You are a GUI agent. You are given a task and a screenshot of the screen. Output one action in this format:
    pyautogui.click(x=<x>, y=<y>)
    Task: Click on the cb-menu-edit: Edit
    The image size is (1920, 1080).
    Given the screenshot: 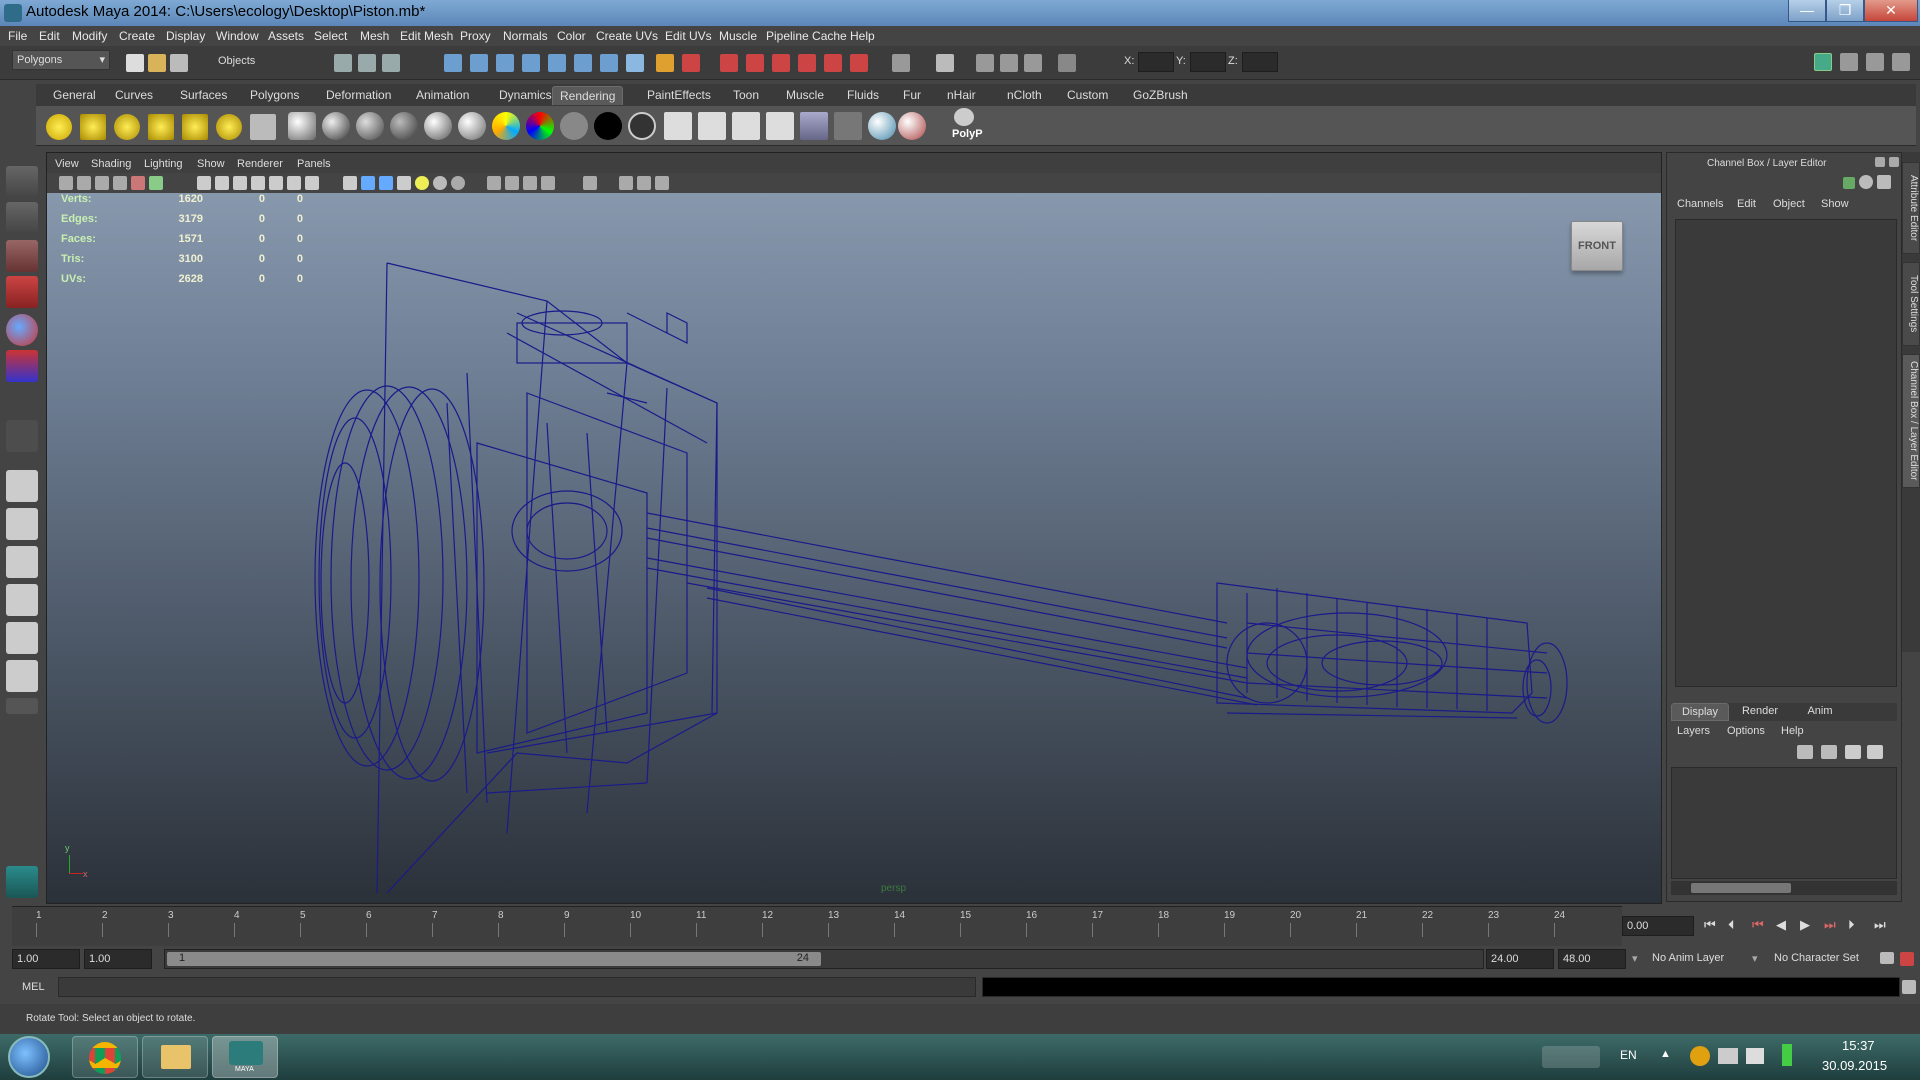 What is the action you would take?
    pyautogui.click(x=1746, y=204)
    